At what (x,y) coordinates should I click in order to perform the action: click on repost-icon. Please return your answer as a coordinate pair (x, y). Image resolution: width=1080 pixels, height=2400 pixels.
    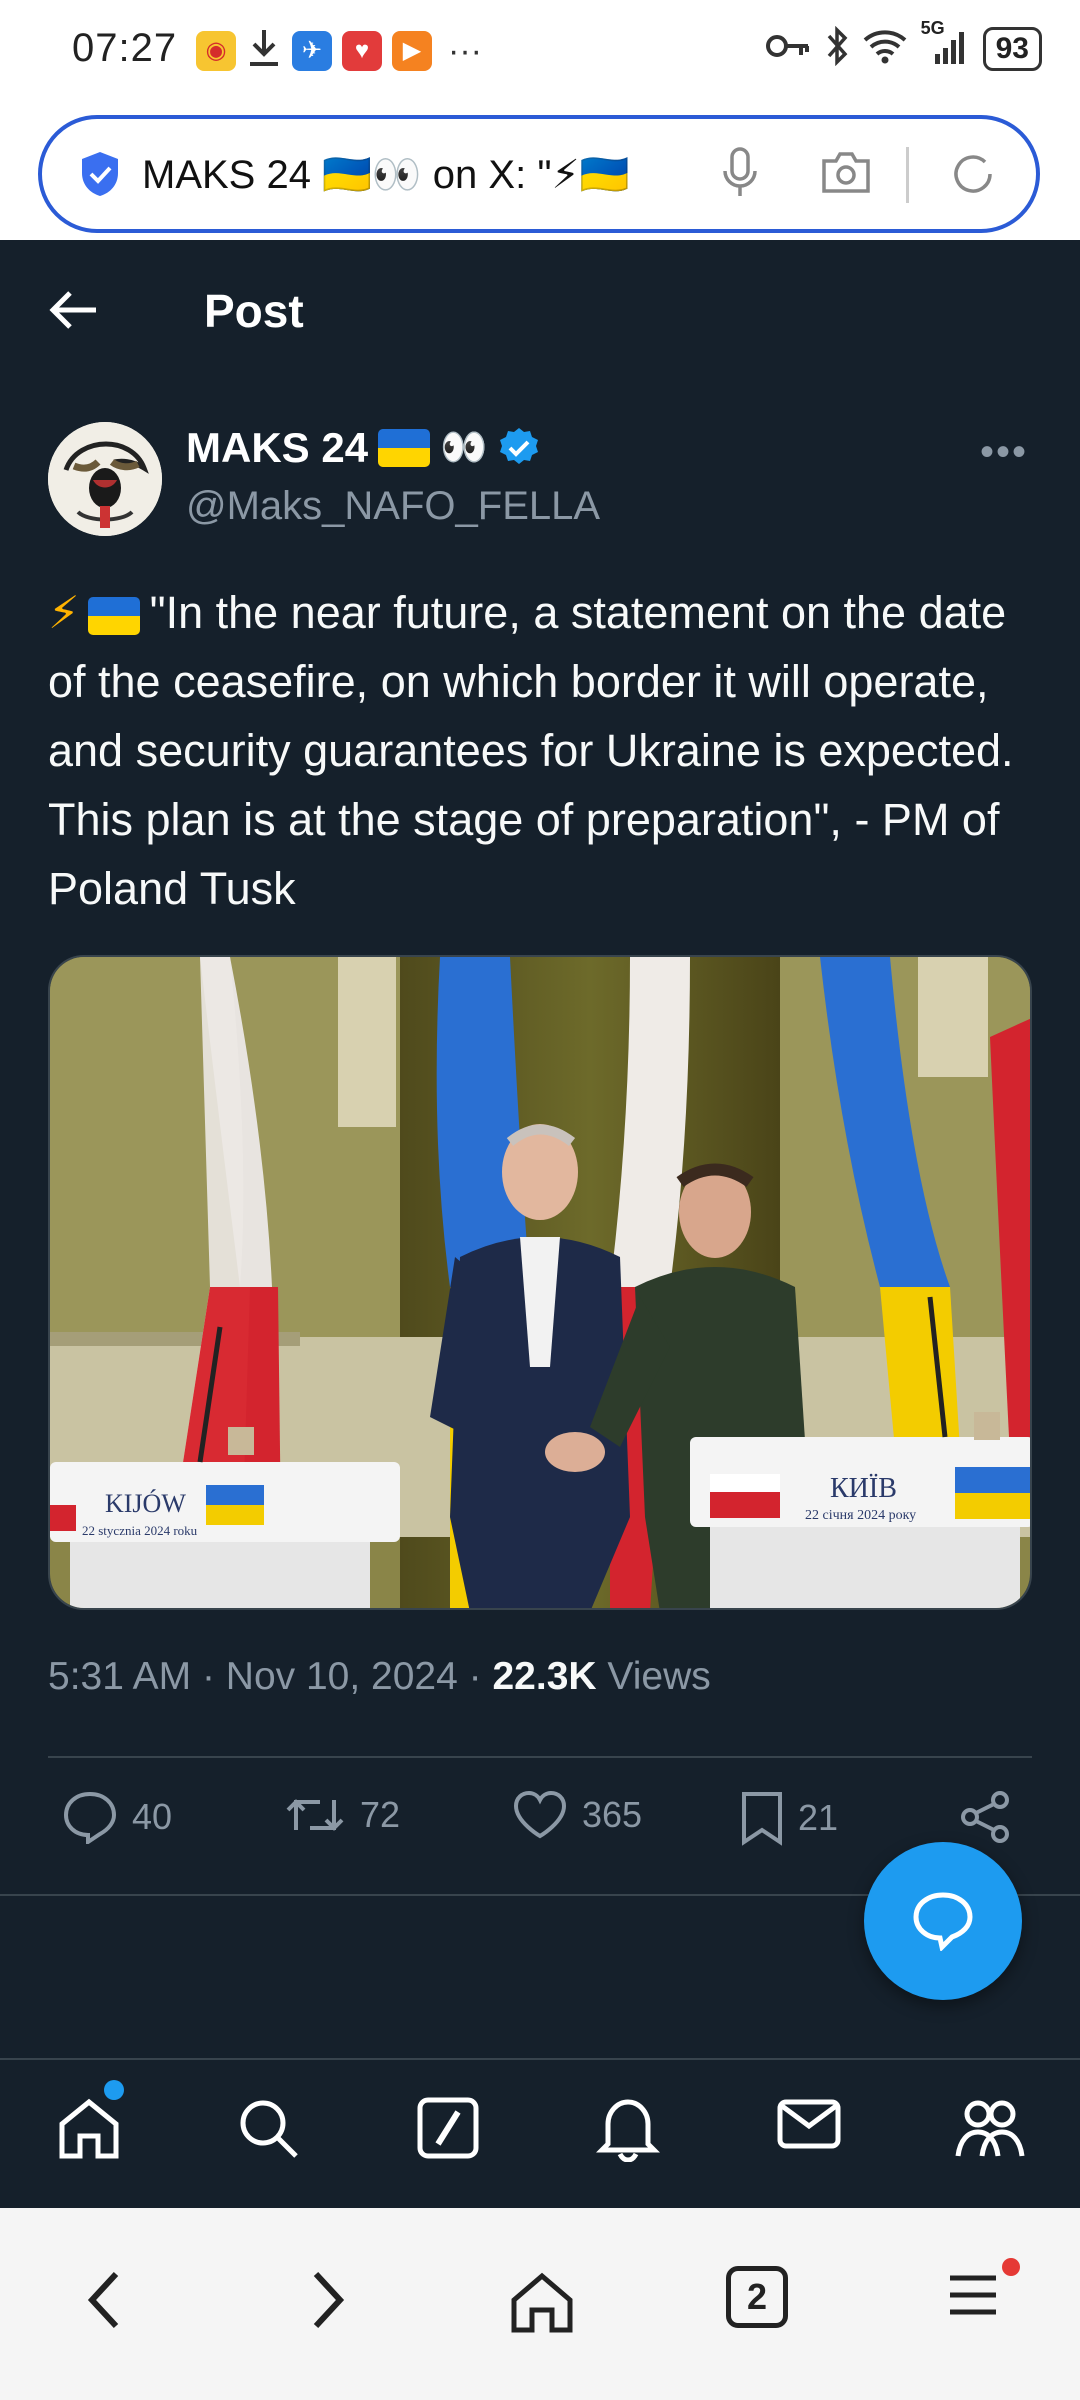
    Looking at the image, I should click on (315, 1815).